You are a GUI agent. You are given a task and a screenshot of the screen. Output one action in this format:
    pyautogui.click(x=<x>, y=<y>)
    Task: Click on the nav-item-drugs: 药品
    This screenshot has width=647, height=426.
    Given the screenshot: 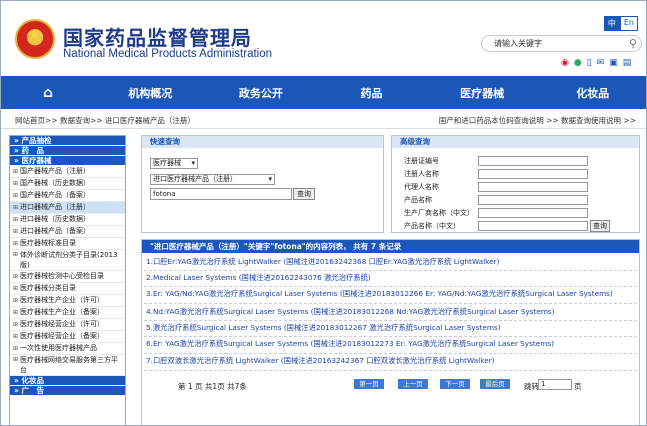 What is the action you would take?
    pyautogui.click(x=371, y=92)
    